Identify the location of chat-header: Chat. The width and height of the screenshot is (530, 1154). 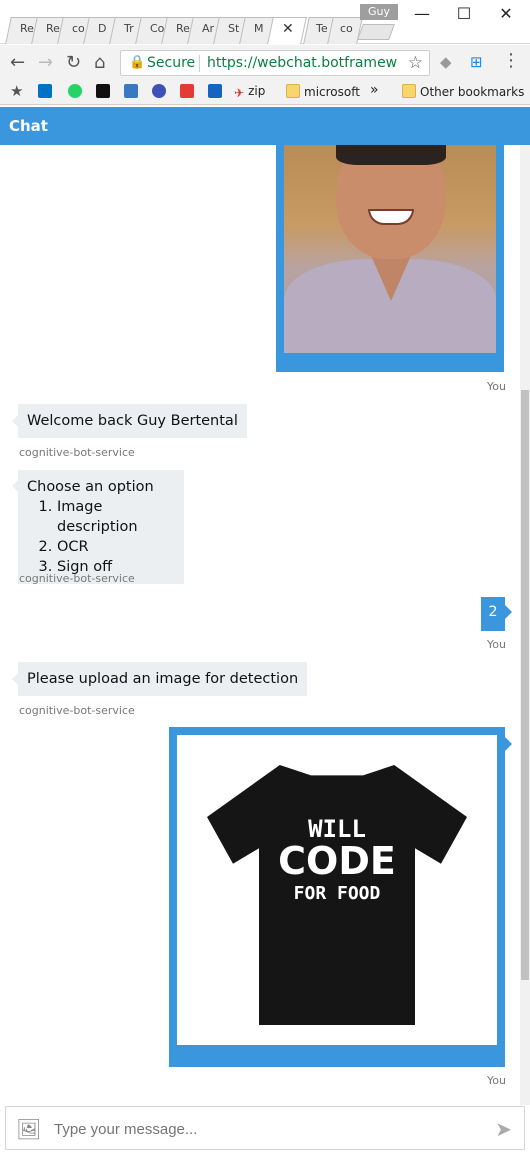
(265, 126).